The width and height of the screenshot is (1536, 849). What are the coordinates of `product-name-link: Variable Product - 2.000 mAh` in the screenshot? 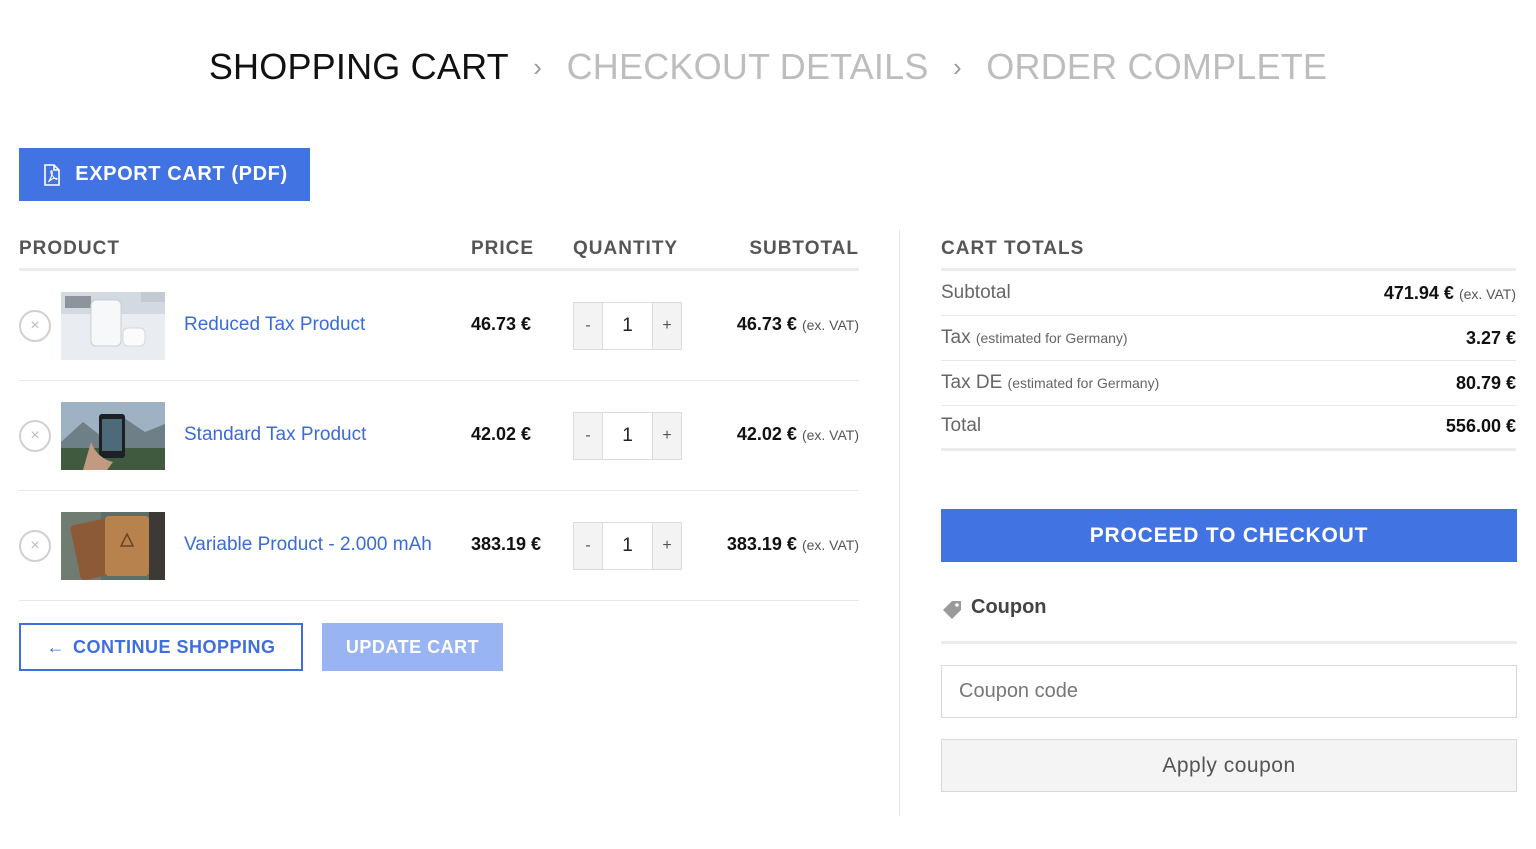 It's located at (308, 545).